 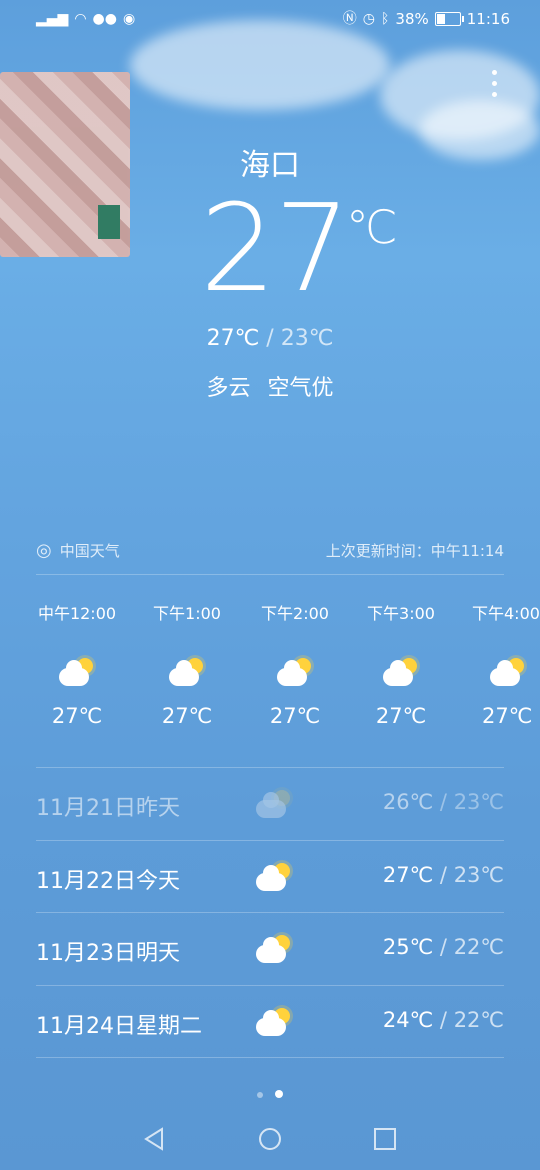 I want to click on daily-range: 25℃ / 22℃, so click(x=443, y=947).